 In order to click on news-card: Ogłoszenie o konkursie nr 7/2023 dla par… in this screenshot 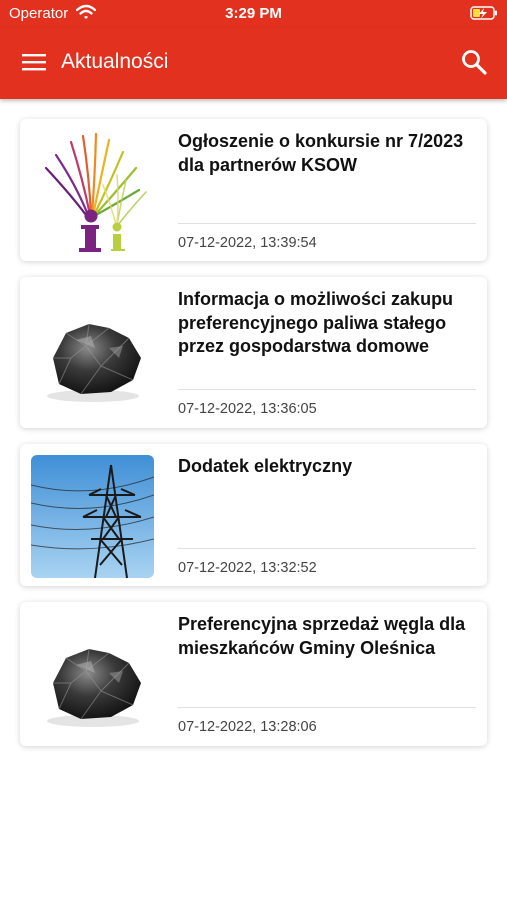, I will do `click(253, 190)`.